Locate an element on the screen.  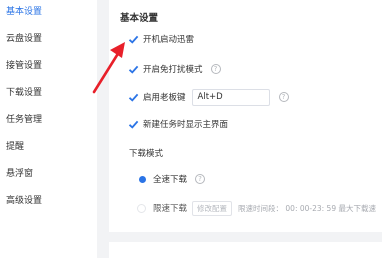
red-arrow-annotation is located at coordinates (108, 68).